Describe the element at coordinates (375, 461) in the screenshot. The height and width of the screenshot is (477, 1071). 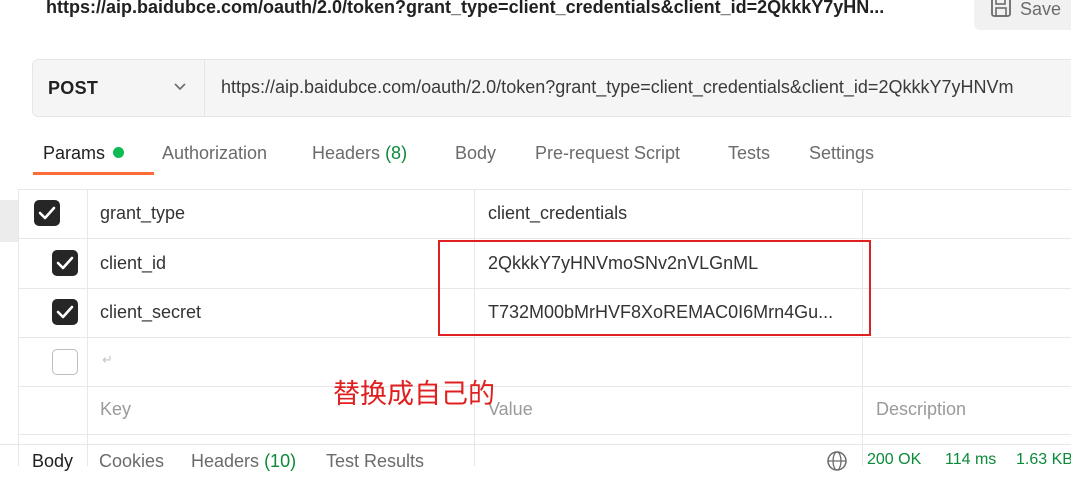
I see `response-tab-test-results: Test Results` at that location.